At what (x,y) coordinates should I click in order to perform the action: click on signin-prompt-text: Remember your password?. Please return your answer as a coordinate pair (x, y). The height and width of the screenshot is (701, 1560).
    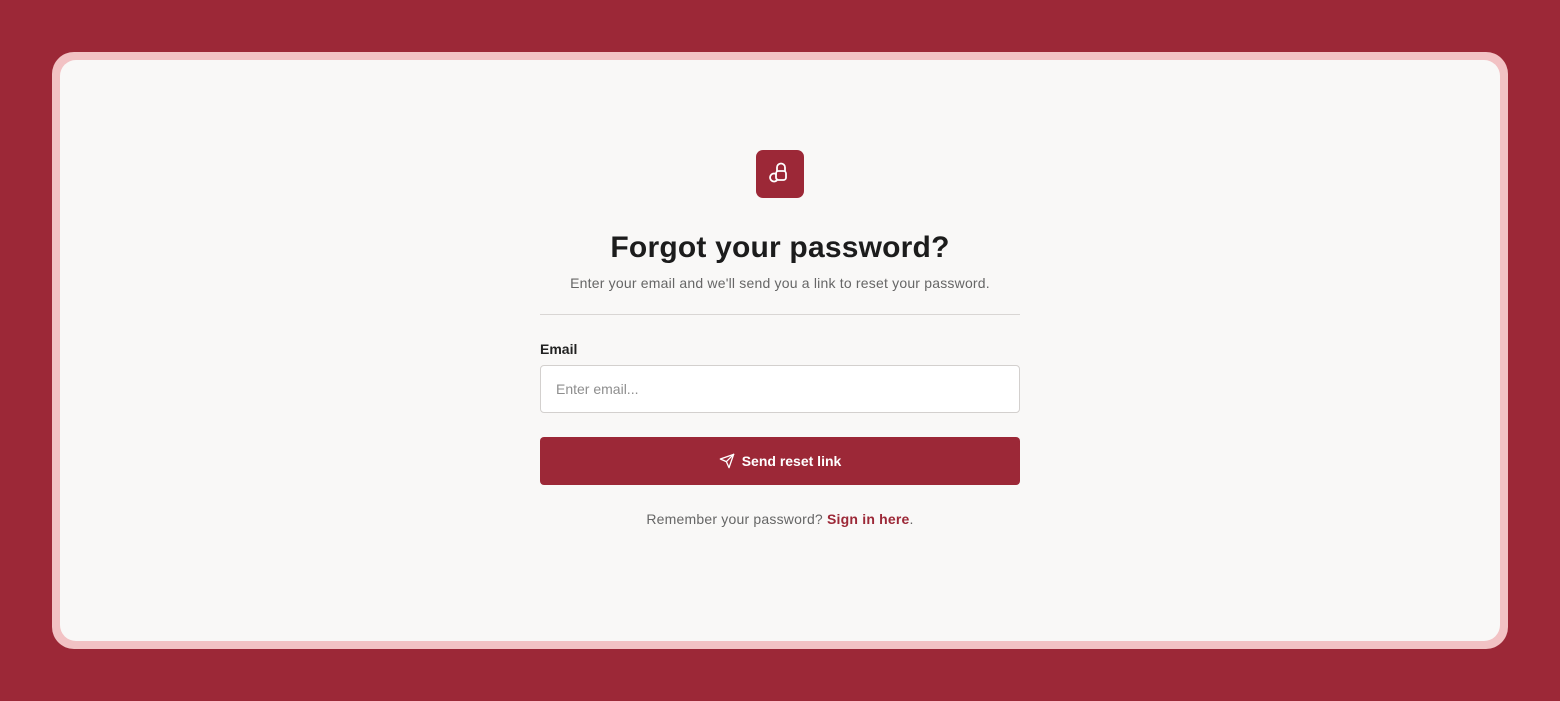
    Looking at the image, I should click on (734, 519).